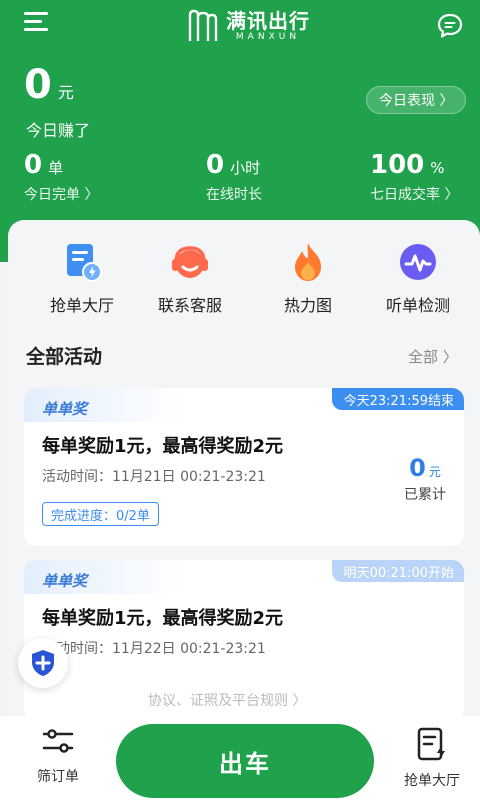  Describe the element at coordinates (244, 270) in the screenshot. I see `quick-actions: 抢单大厅 联系客服 热力图 听单检测` at that location.